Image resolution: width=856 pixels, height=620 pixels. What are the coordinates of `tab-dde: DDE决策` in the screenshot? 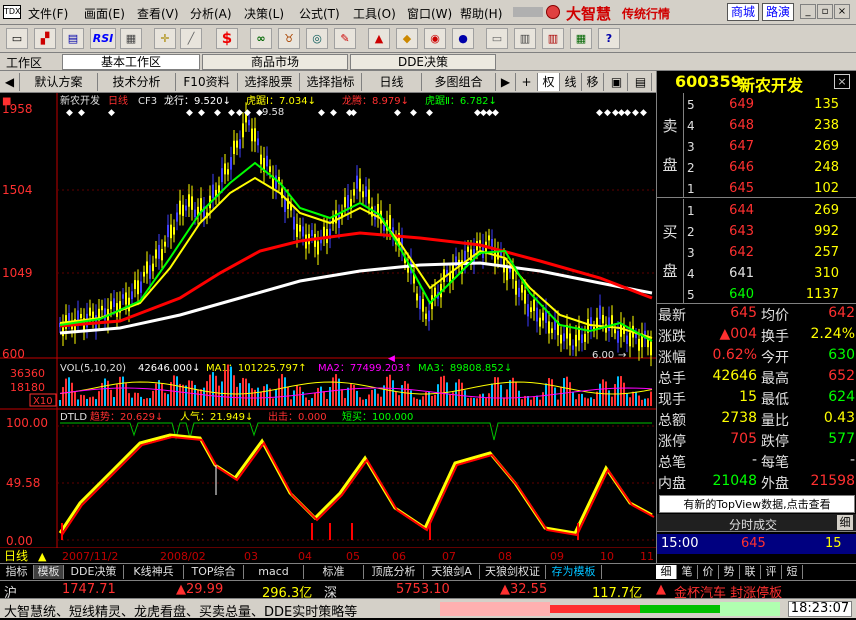 It's located at (94, 572).